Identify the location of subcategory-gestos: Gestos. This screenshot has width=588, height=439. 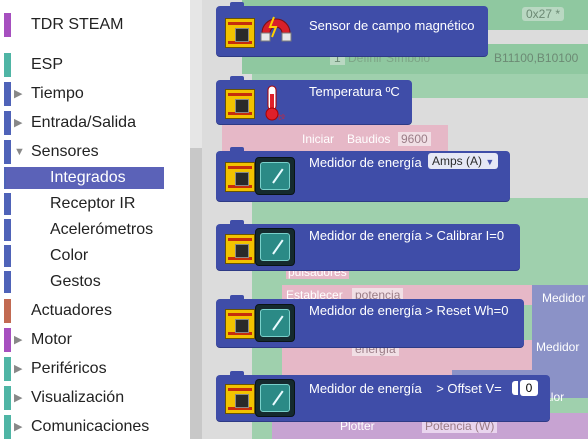
(95, 282).